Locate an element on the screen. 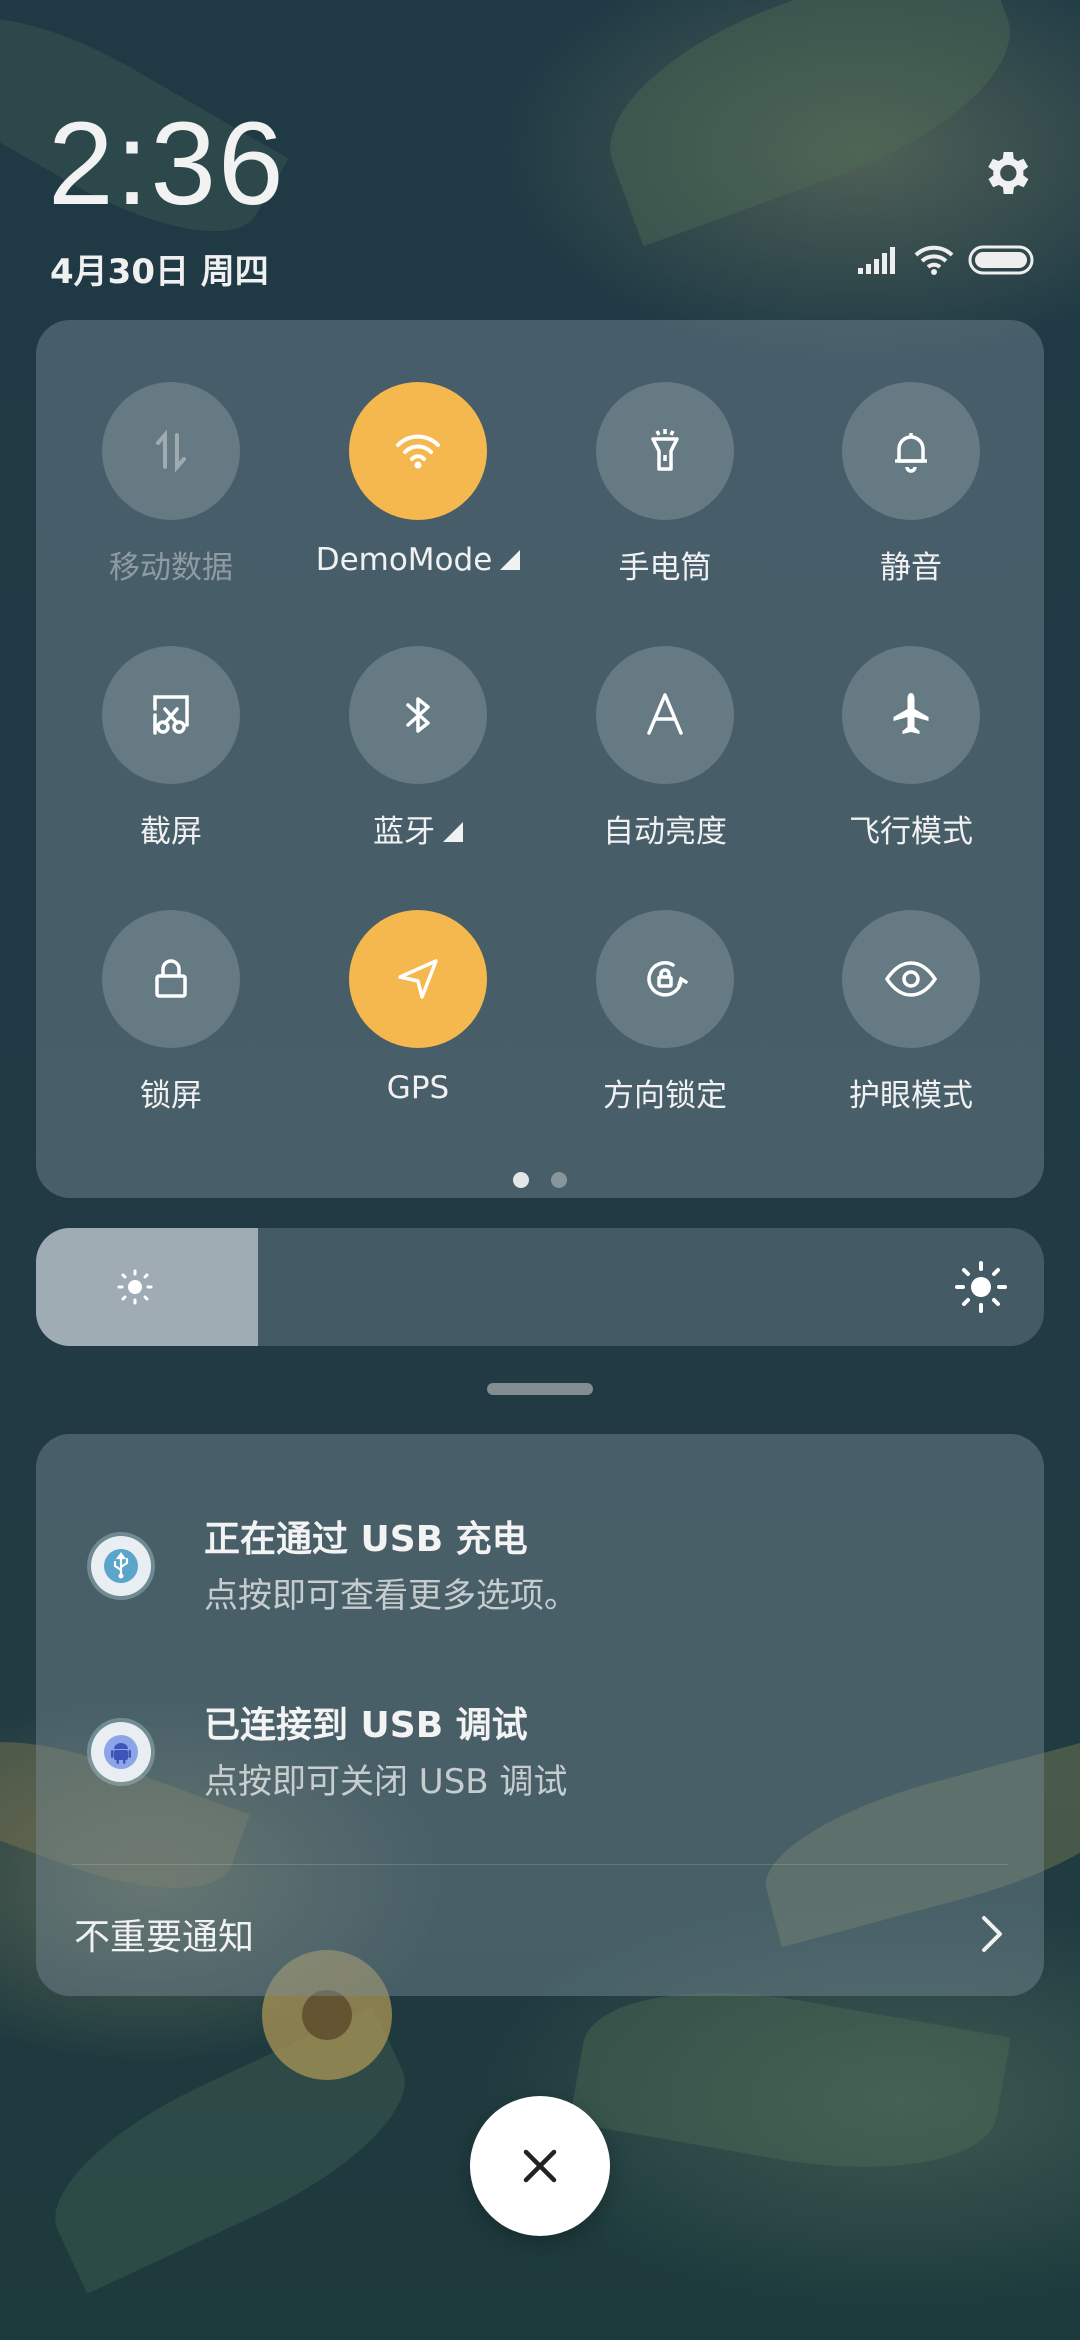 Image resolution: width=1080 pixels, height=2340 pixels. tile-location: GPS is located at coordinates (418, 1020).